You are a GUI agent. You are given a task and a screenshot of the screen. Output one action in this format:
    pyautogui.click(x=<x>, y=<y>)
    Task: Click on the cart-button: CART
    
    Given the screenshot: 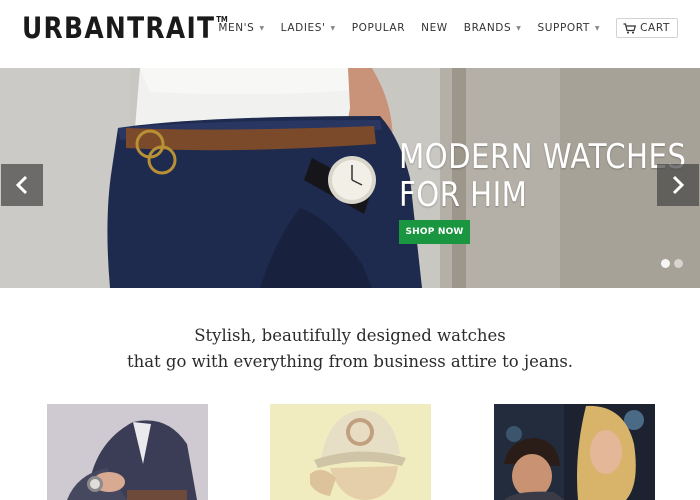 What is the action you would take?
    pyautogui.click(x=647, y=28)
    